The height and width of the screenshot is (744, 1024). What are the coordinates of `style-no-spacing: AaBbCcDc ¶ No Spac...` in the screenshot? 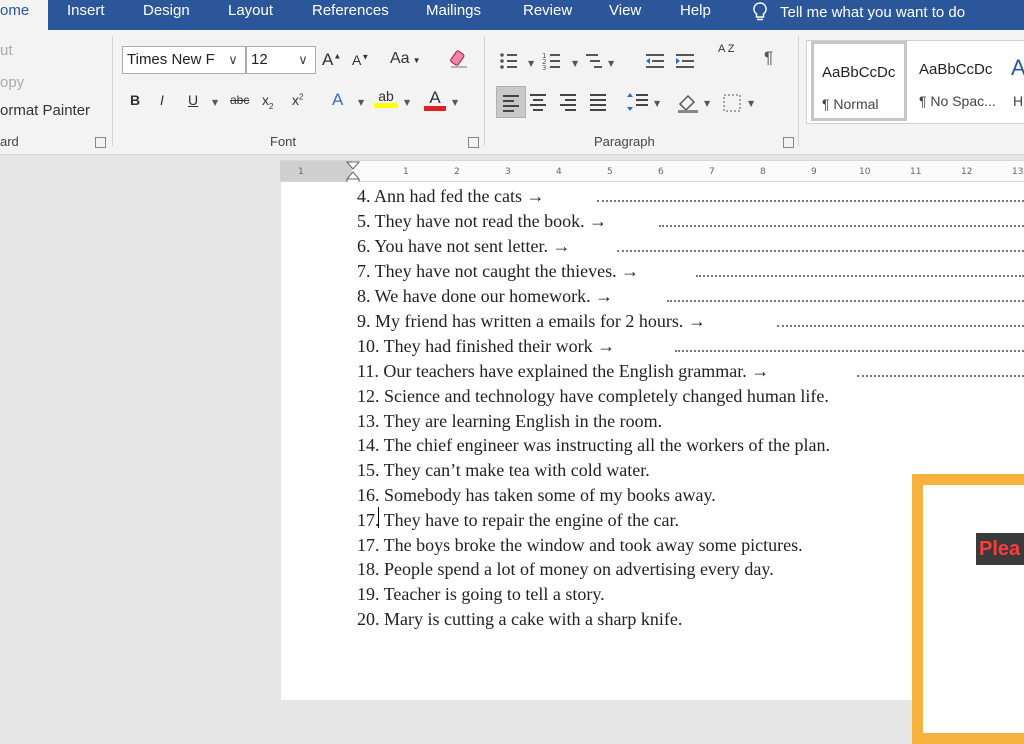 It's located at (959, 81).